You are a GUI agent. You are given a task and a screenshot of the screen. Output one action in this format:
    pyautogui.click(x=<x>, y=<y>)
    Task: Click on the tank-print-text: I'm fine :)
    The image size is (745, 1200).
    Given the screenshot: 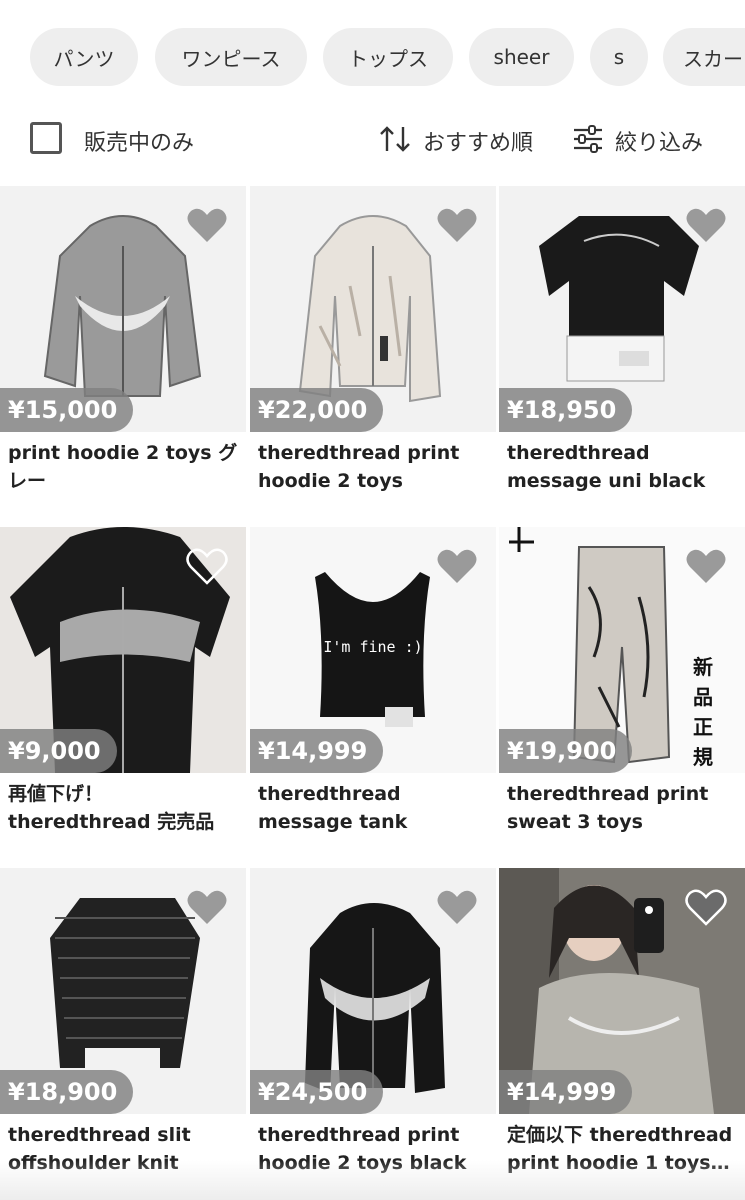 What is the action you would take?
    pyautogui.click(x=372, y=647)
    